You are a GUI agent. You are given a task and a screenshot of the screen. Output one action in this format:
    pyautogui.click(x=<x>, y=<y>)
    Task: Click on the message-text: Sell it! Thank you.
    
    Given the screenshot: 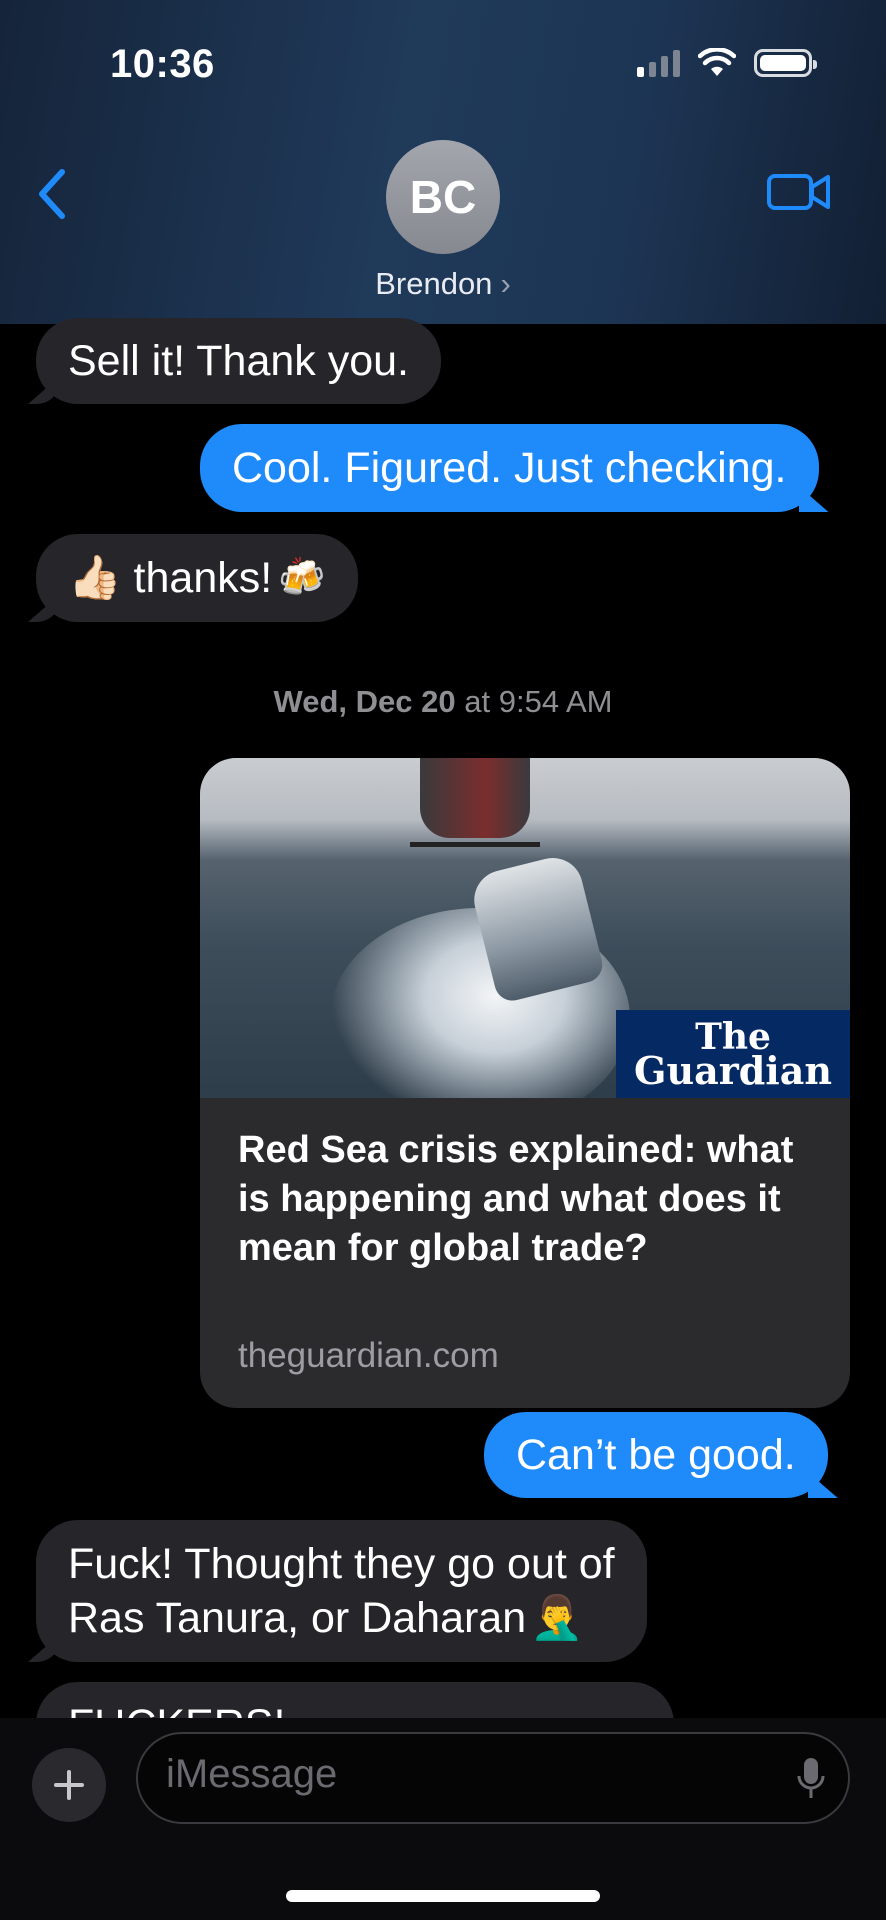 What is the action you would take?
    pyautogui.click(x=238, y=361)
    